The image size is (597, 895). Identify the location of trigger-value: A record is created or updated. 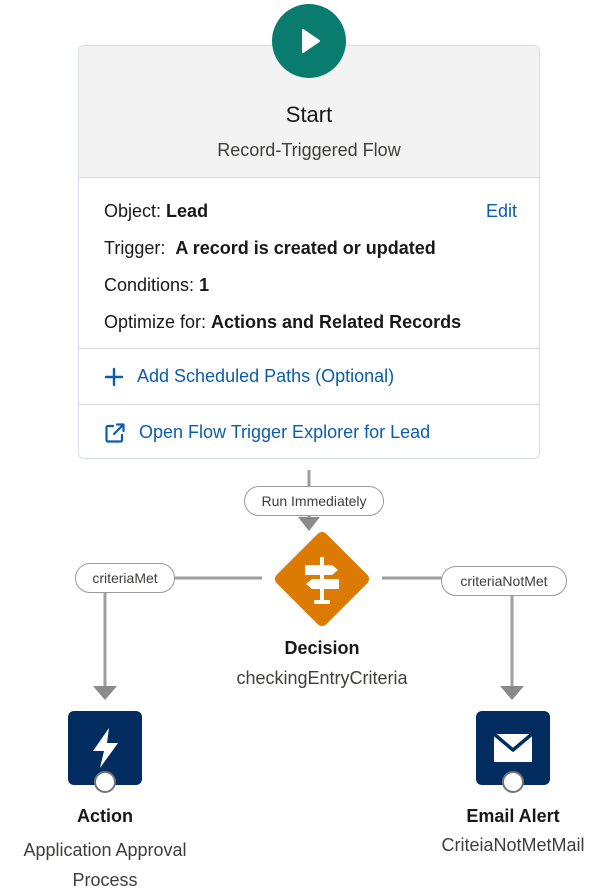
(305, 248).